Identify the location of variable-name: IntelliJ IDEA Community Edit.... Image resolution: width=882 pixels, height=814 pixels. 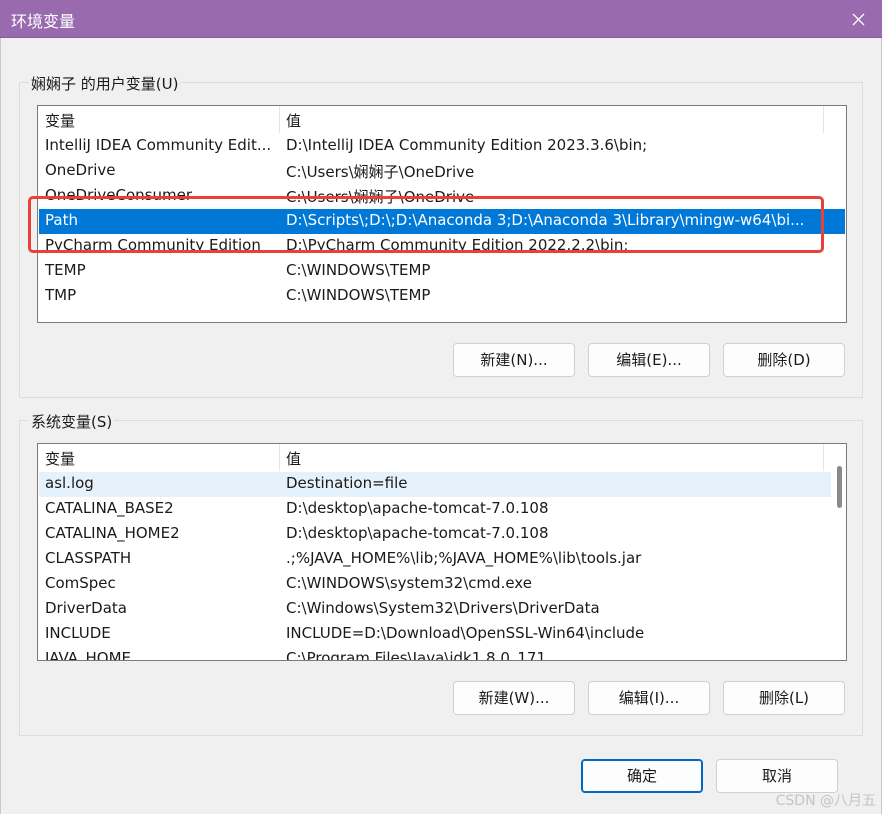
(158, 145).